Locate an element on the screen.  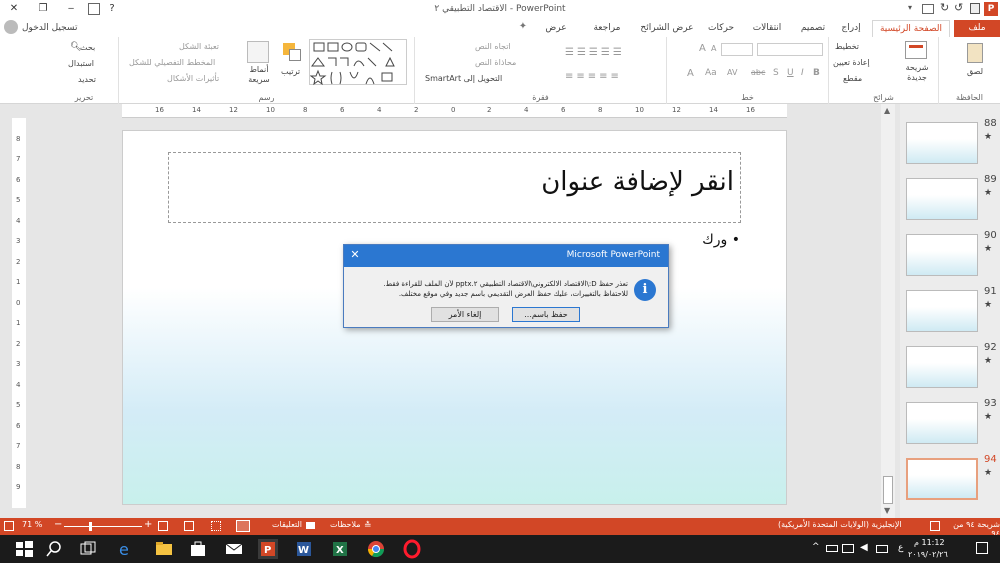
slide-thumbnail-selected is located at coordinates (942, 479).